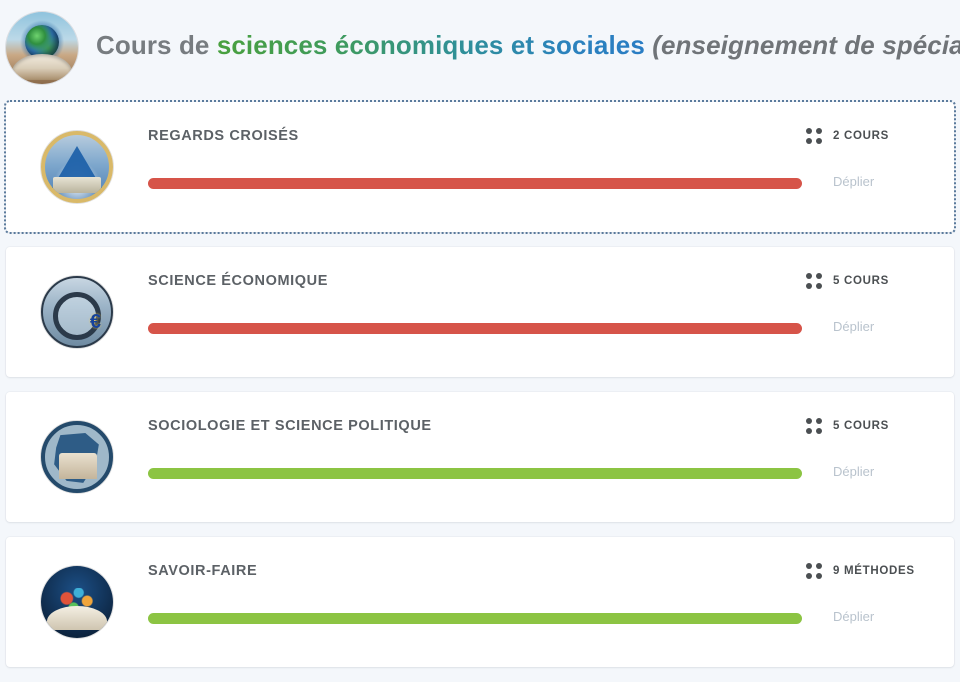 This screenshot has width=960, height=682. What do you see at coordinates (880, 602) in the screenshot?
I see `course-meta: 9 MÉTHODES Déplier` at bounding box center [880, 602].